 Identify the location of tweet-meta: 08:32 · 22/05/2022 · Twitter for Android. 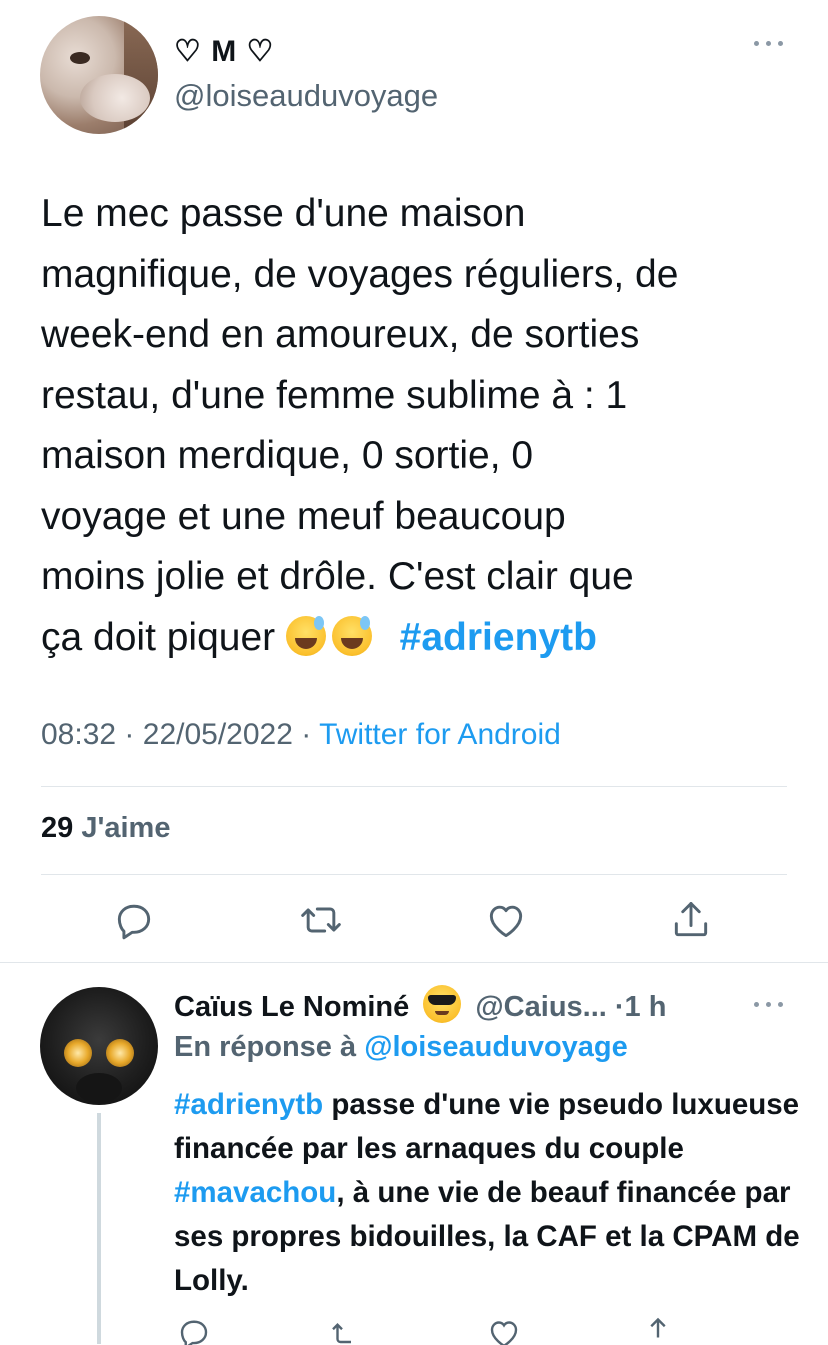
(301, 735).